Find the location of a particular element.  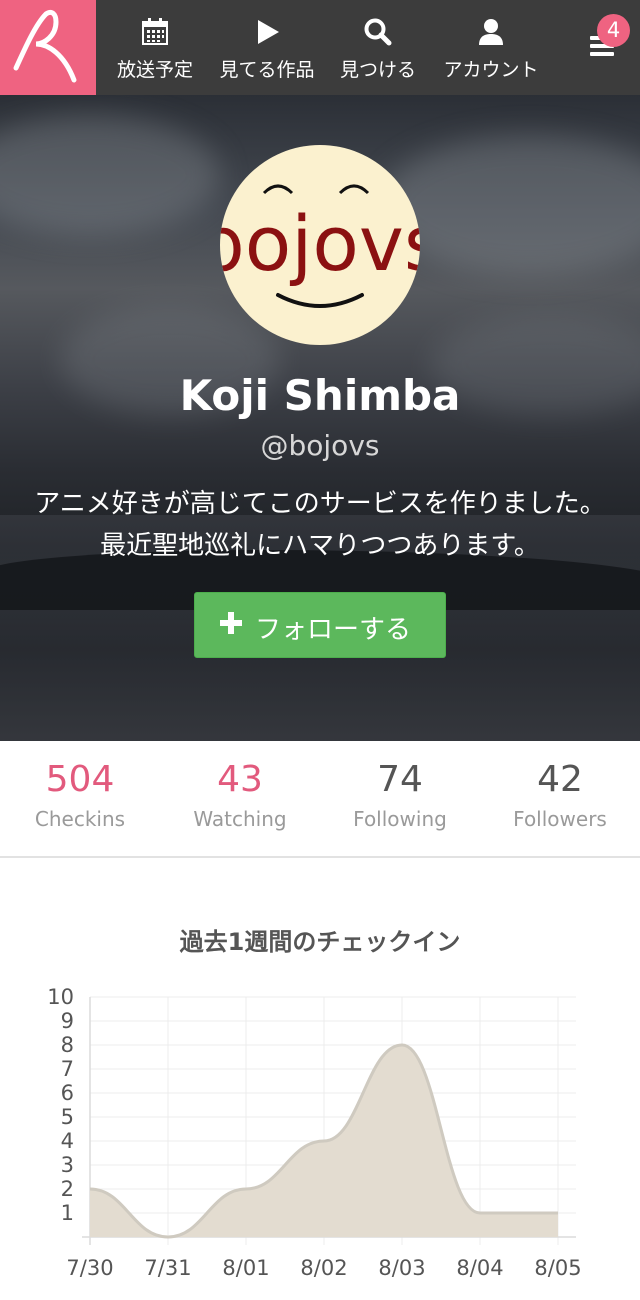

follow-button-label: フォローする is located at coordinates (333, 630).